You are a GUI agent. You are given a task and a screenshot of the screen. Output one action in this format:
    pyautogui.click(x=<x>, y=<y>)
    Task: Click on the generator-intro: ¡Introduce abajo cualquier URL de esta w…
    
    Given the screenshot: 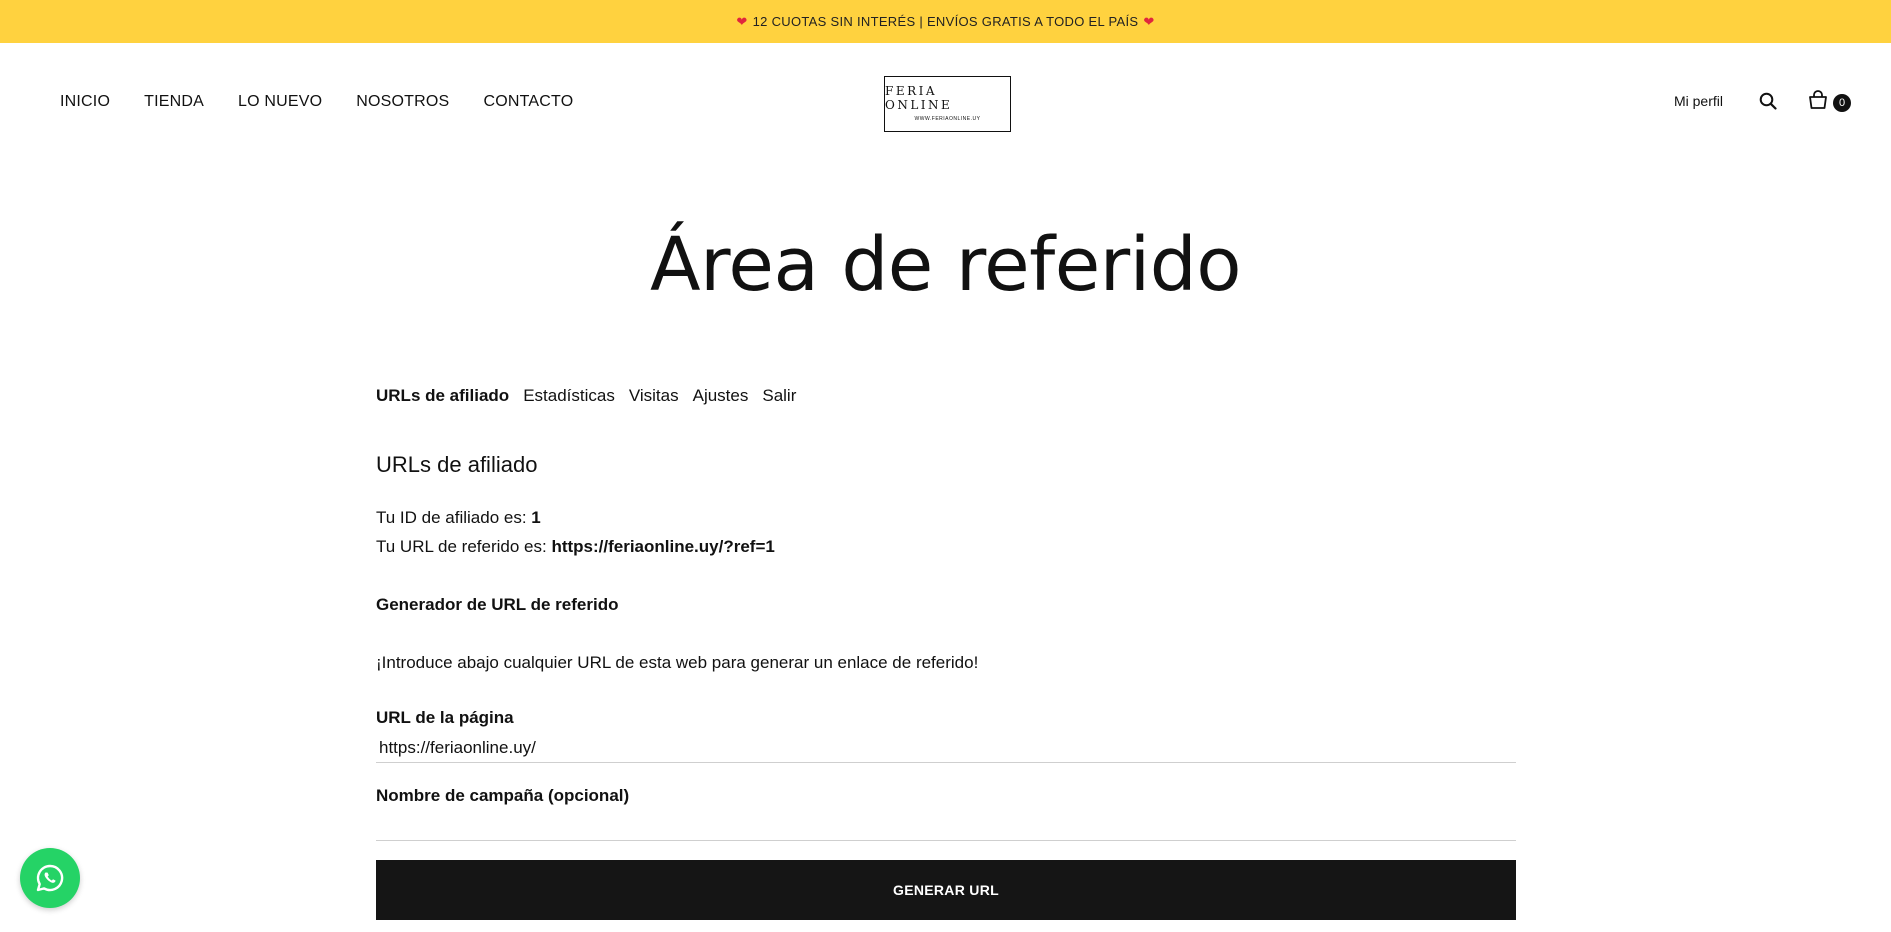 What is the action you would take?
    pyautogui.click(x=677, y=662)
    